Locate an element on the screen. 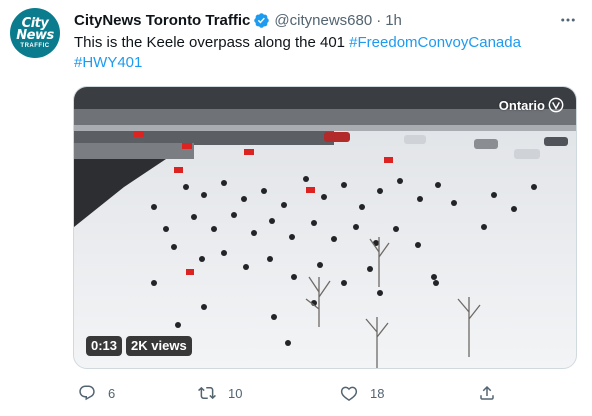 Image resolution: width=592 pixels, height=416 pixels. like-button: 18 is located at coordinates (362, 393).